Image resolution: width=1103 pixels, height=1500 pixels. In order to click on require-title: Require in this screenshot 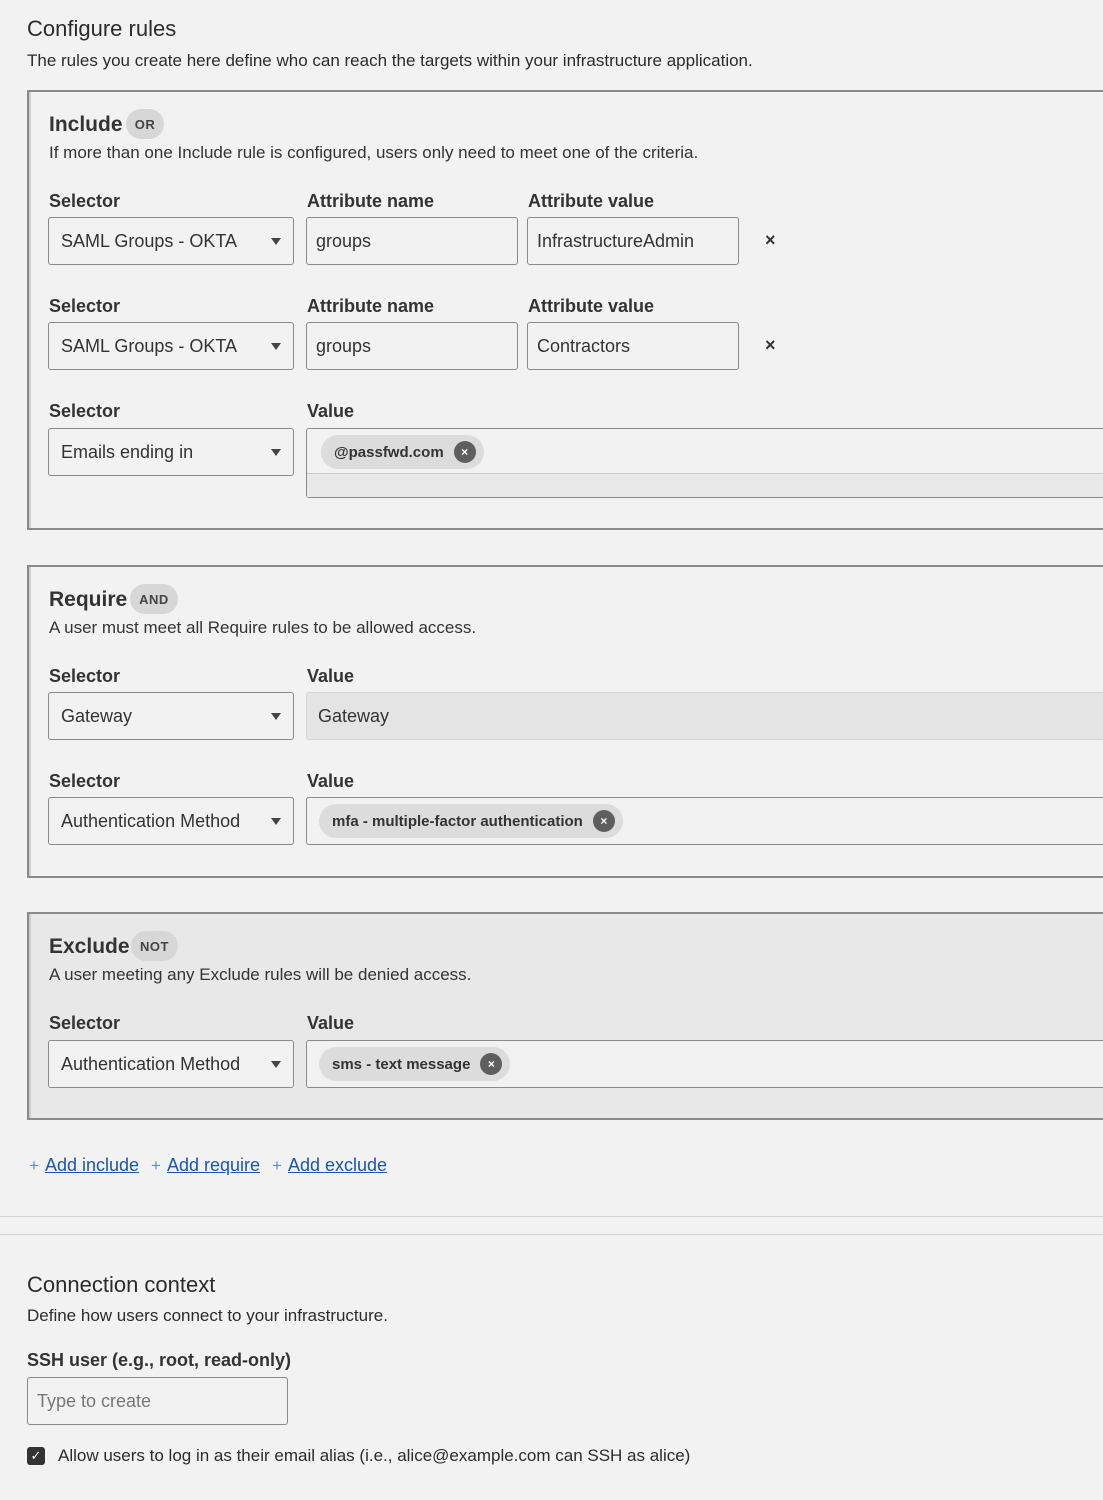, I will do `click(88, 599)`.